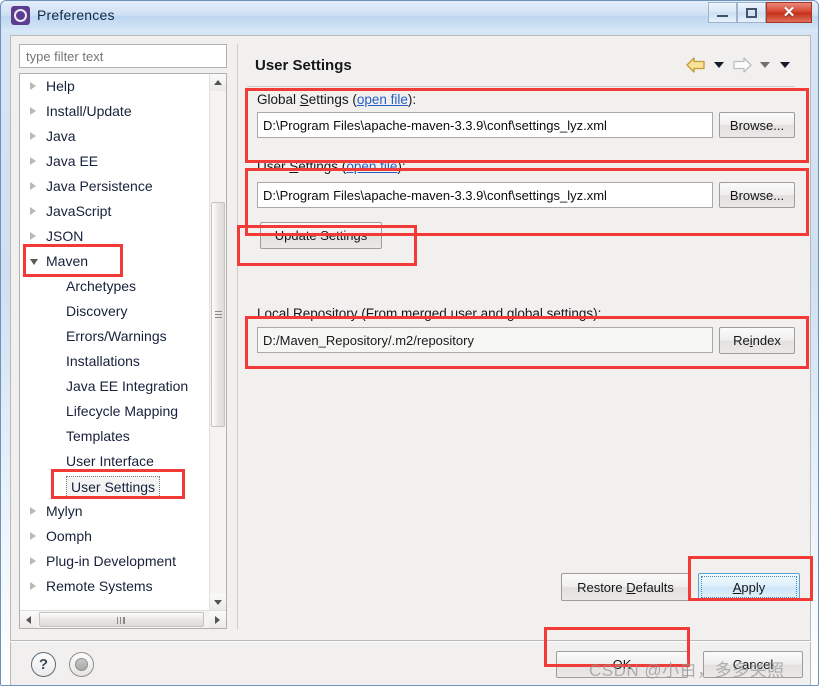 The height and width of the screenshot is (686, 819). Describe the element at coordinates (81, 664) in the screenshot. I see `apply-and-close-icon` at that location.